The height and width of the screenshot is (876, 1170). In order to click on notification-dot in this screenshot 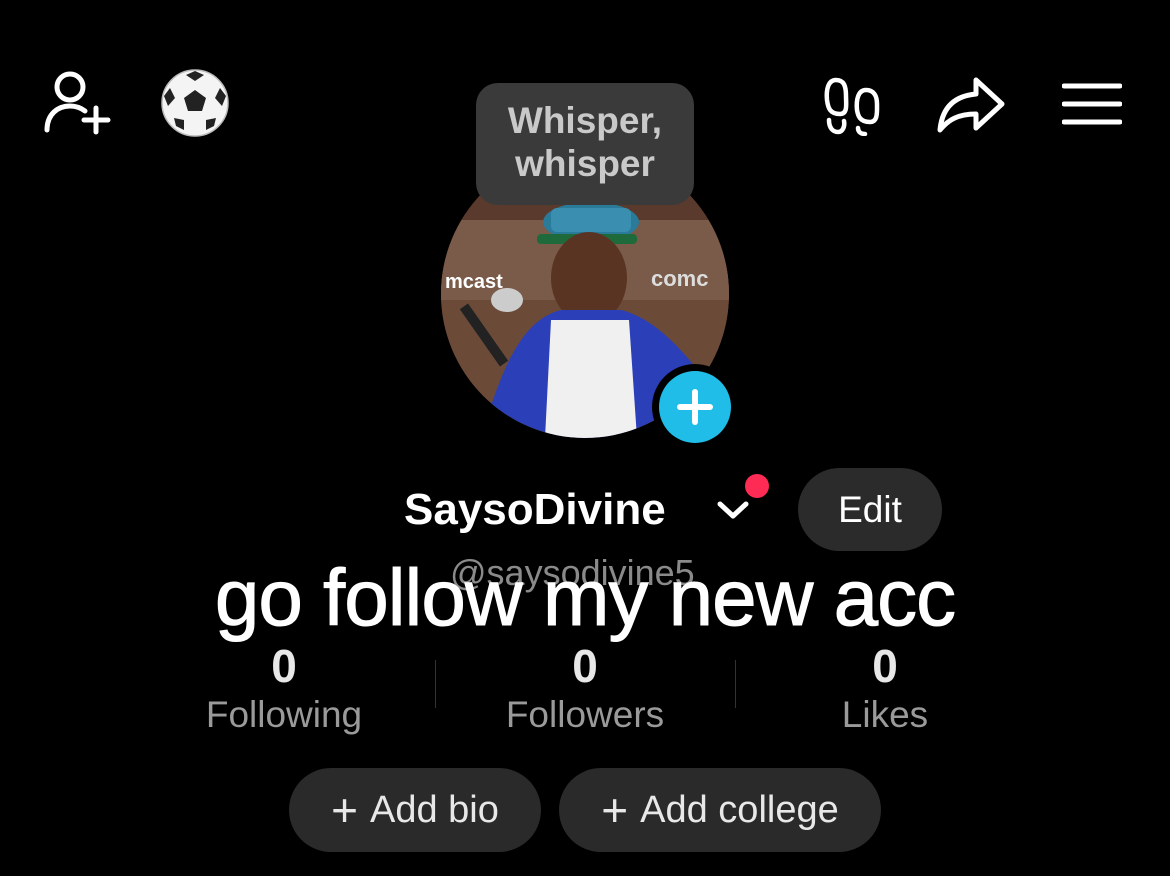, I will do `click(757, 486)`.